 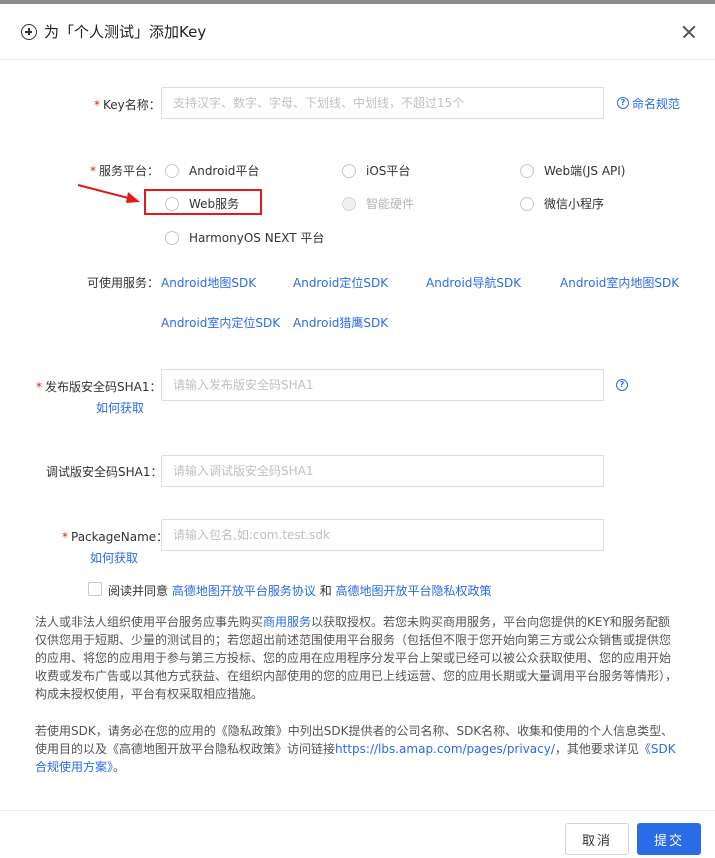 I want to click on release-sha1-input, so click(x=382, y=385).